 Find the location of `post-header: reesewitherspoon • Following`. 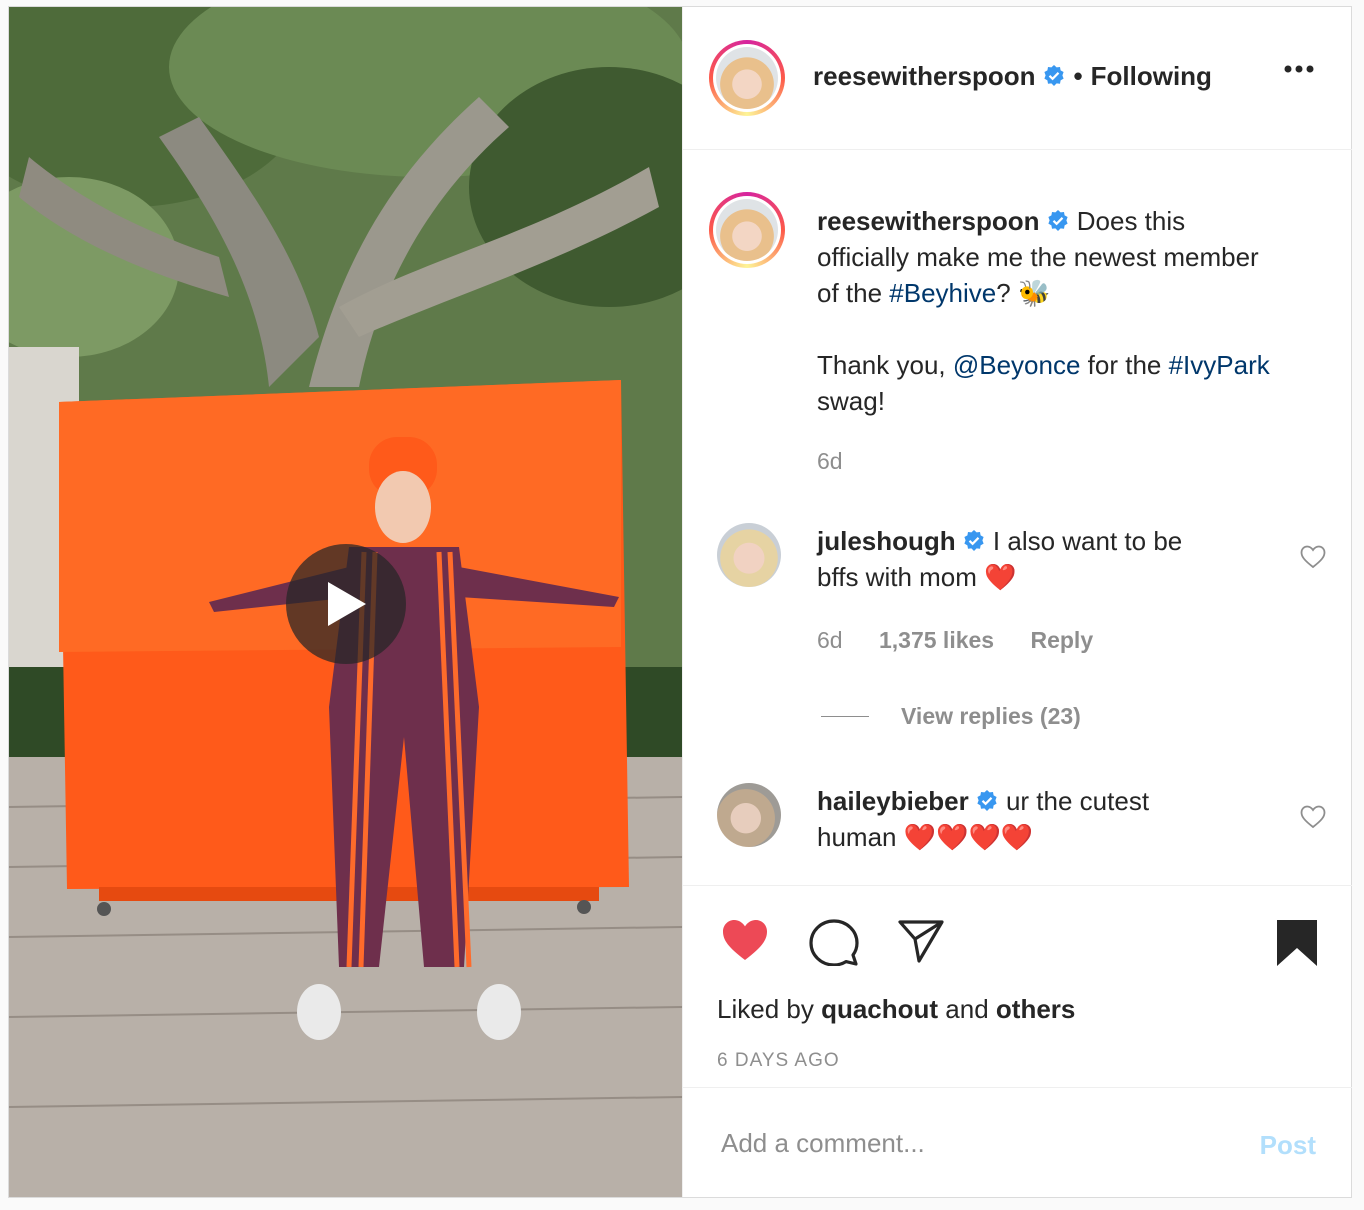

post-header: reesewitherspoon • Following is located at coordinates (1017, 78).